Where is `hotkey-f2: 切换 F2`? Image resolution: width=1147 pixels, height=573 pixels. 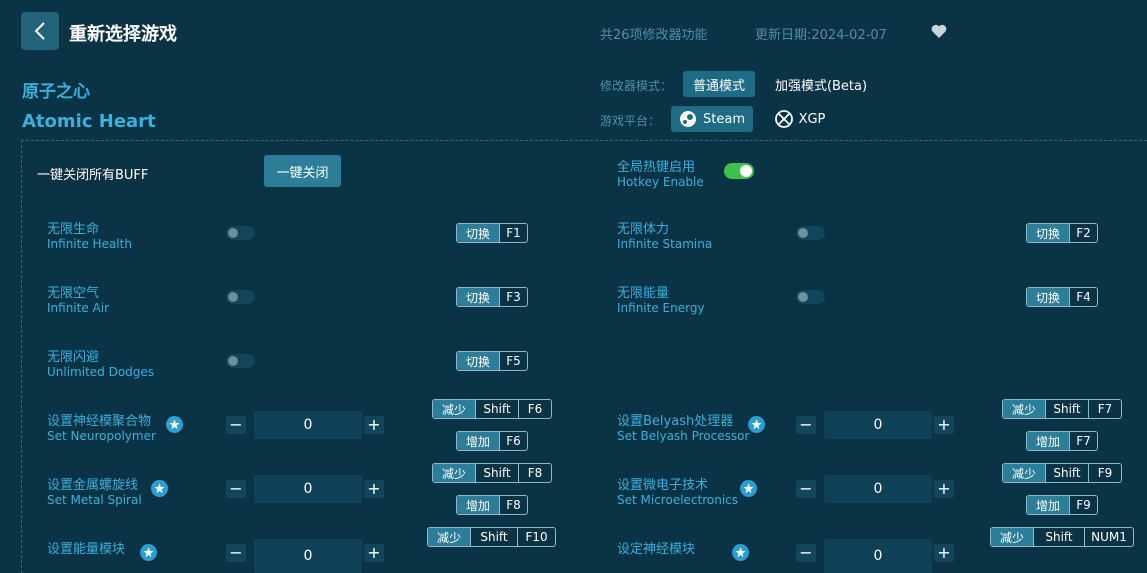 hotkey-f2: 切换 F2 is located at coordinates (1062, 233).